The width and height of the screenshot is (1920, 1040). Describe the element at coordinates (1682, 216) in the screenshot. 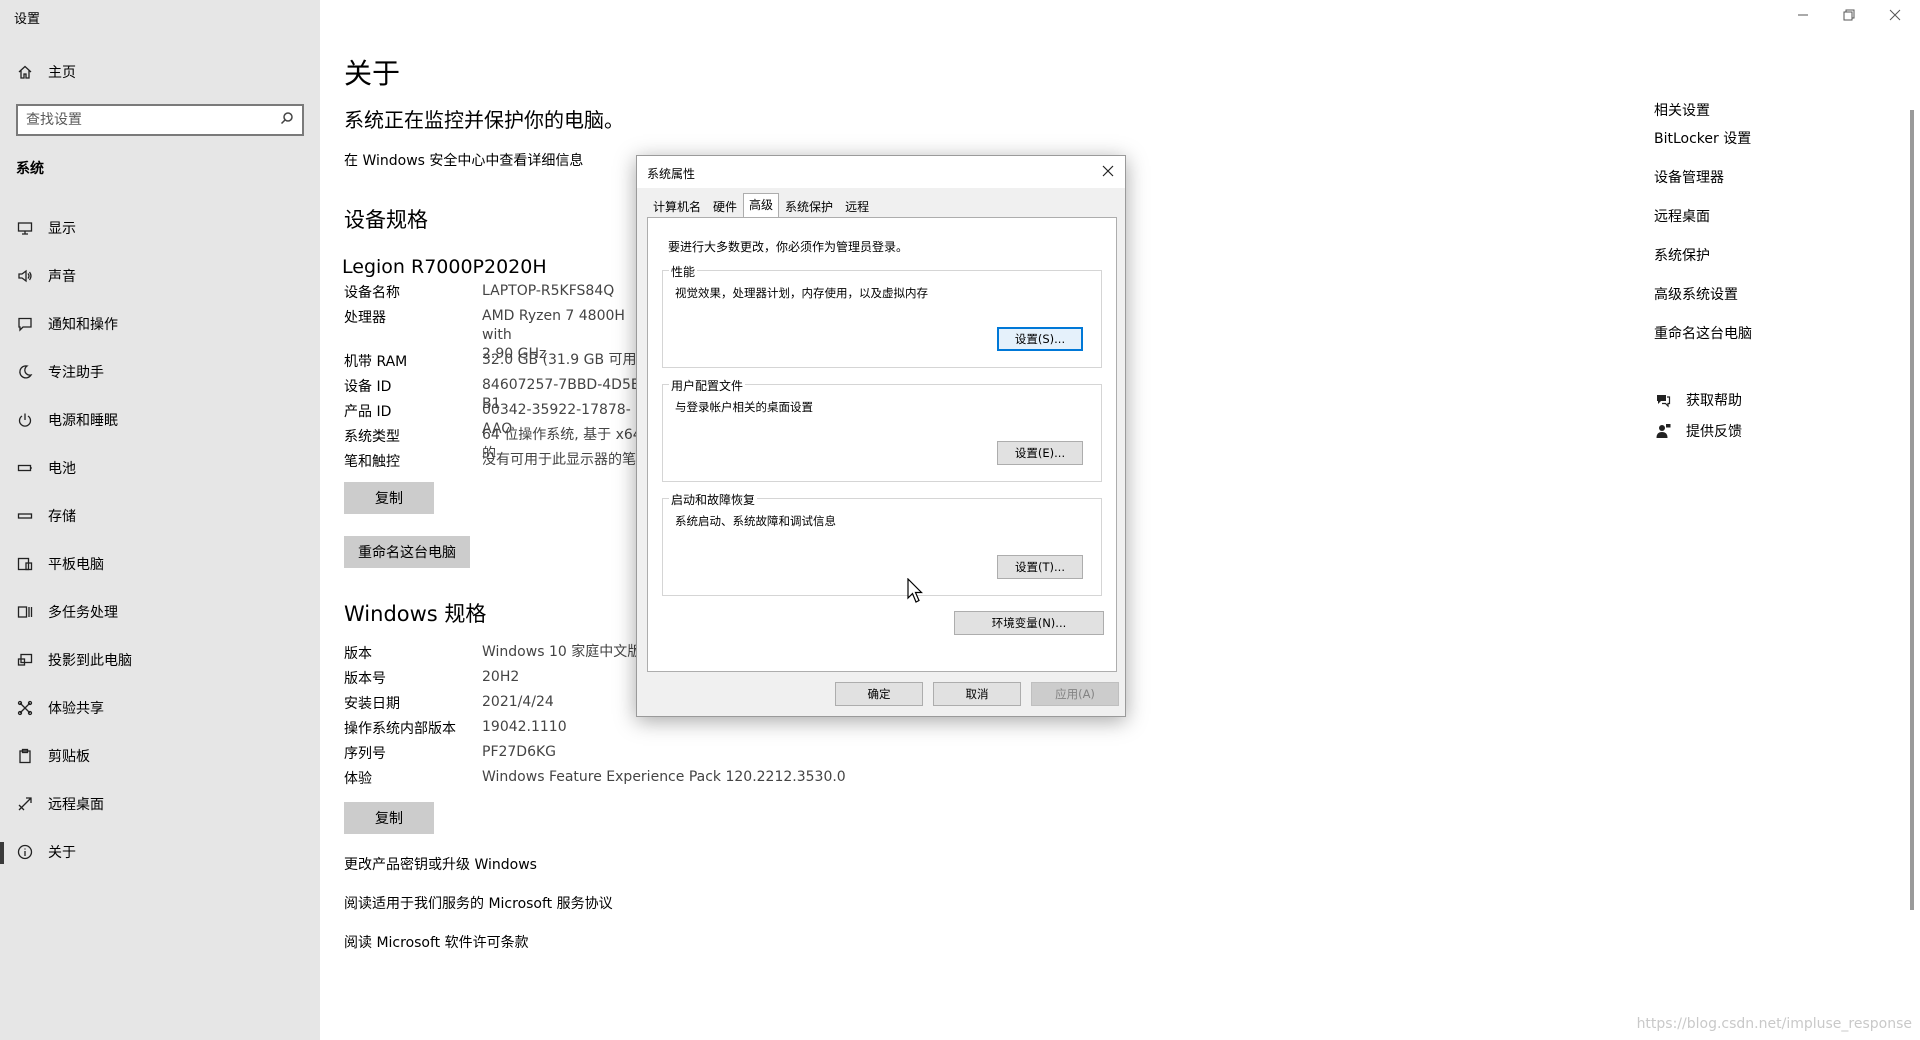

I see `remote-desktop-link: 远程桌面` at that location.